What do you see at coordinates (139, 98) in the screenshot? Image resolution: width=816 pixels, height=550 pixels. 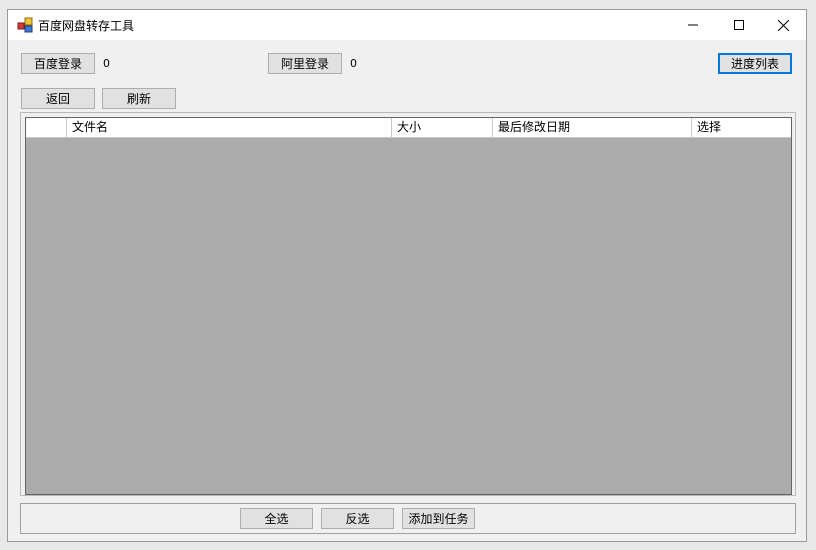 I see `refresh-button: 刷新` at bounding box center [139, 98].